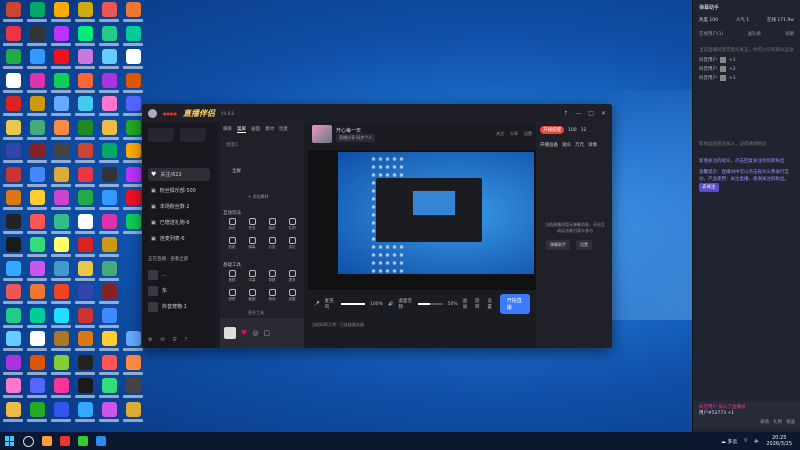 This screenshot has width=800, height=450. What do you see at coordinates (152, 113) in the screenshot?
I see `user-avatar` at bounding box center [152, 113].